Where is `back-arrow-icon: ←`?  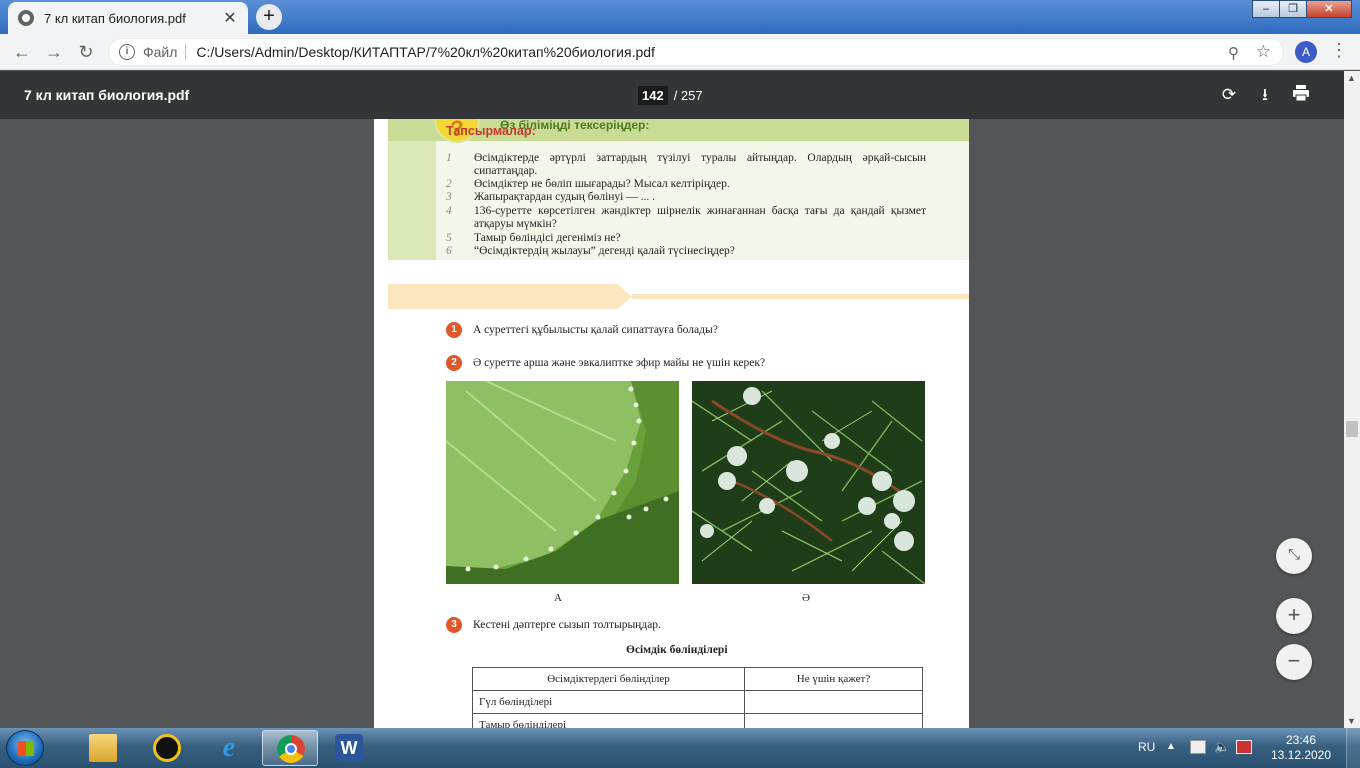
back-arrow-icon: ← is located at coordinates (22, 52).